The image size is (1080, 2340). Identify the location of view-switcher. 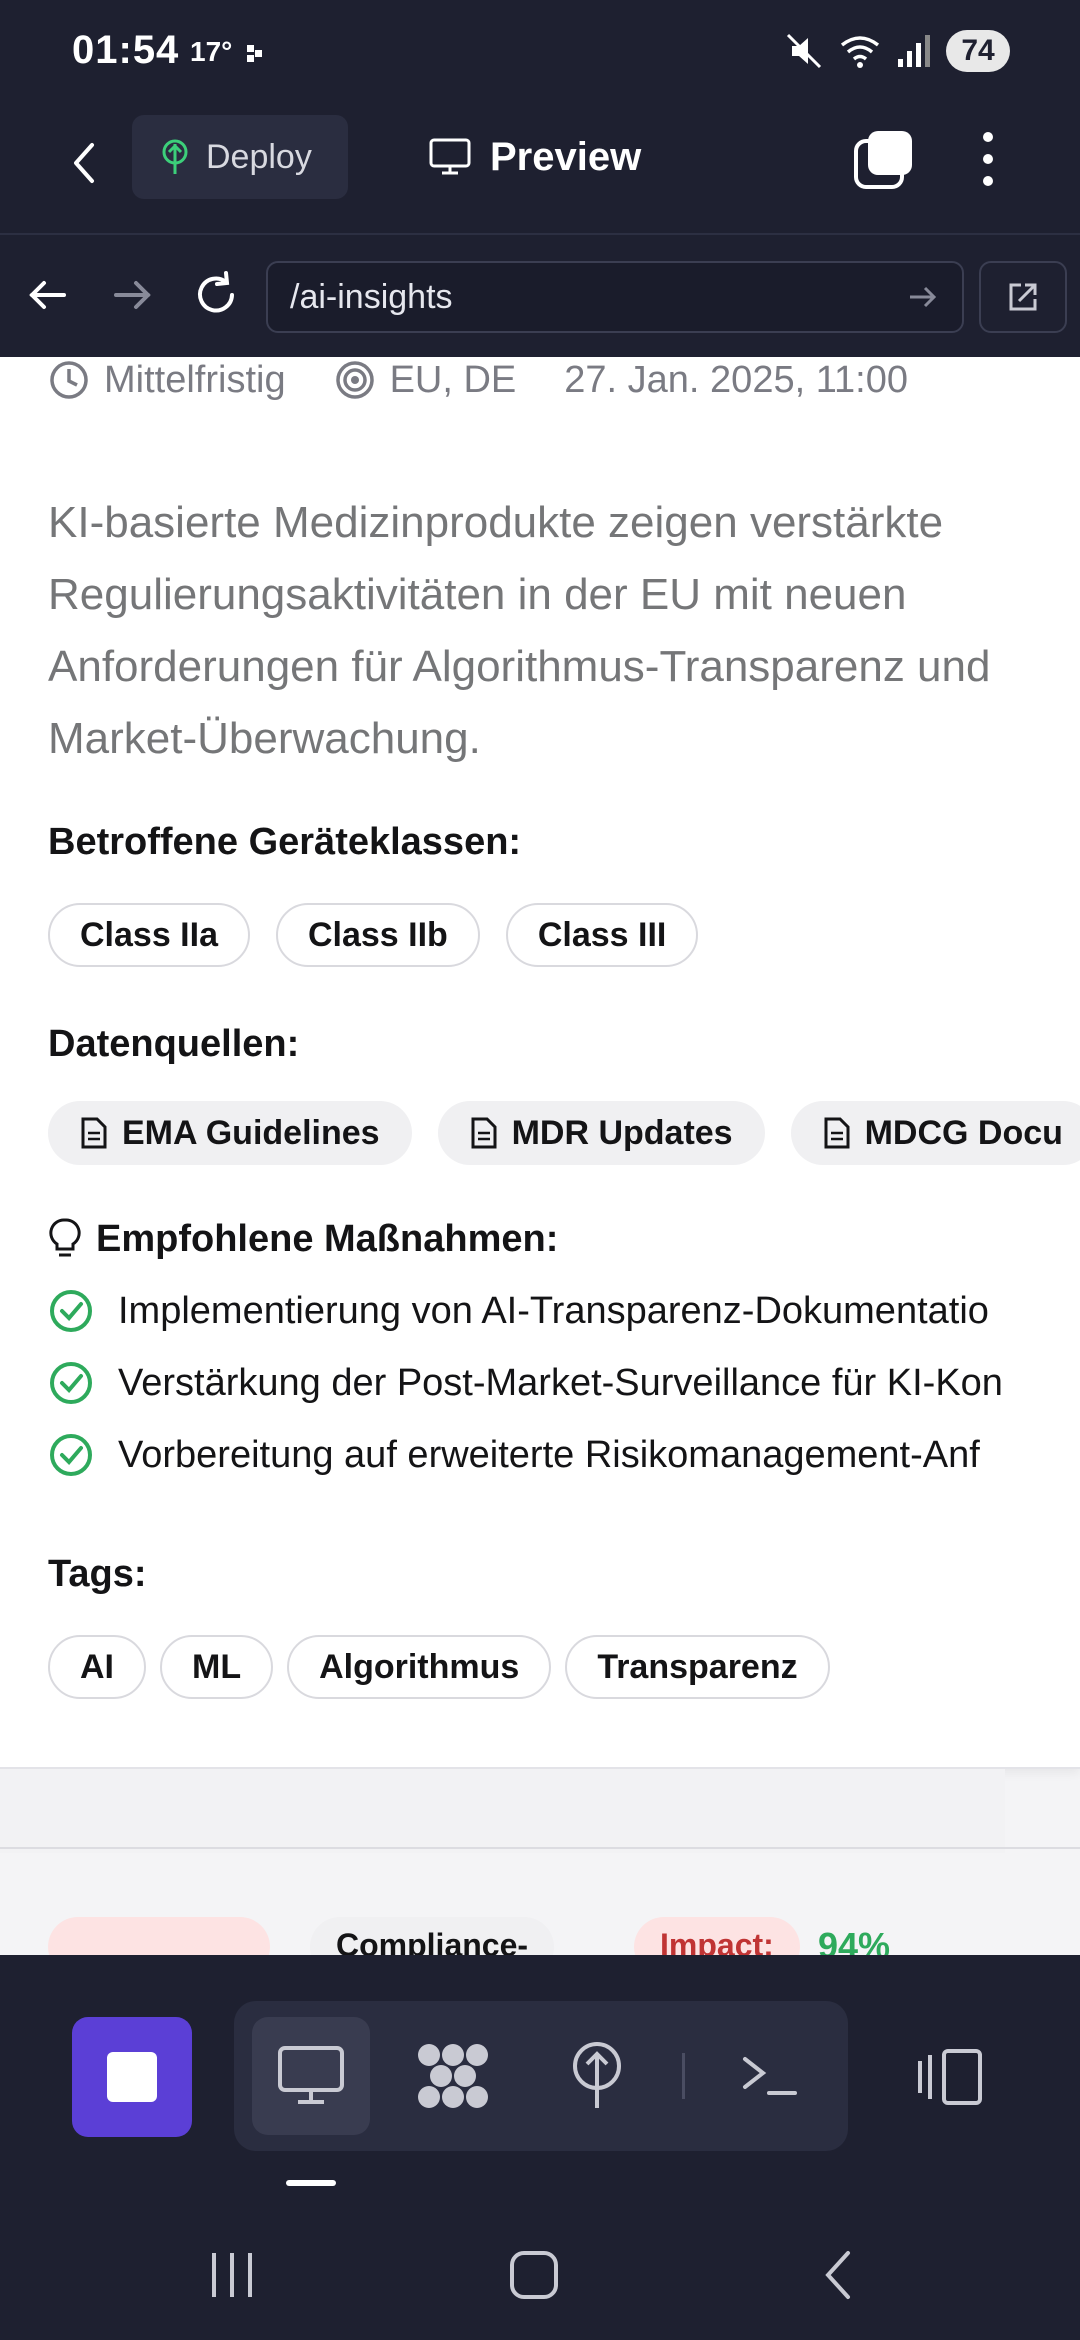
(541, 2076).